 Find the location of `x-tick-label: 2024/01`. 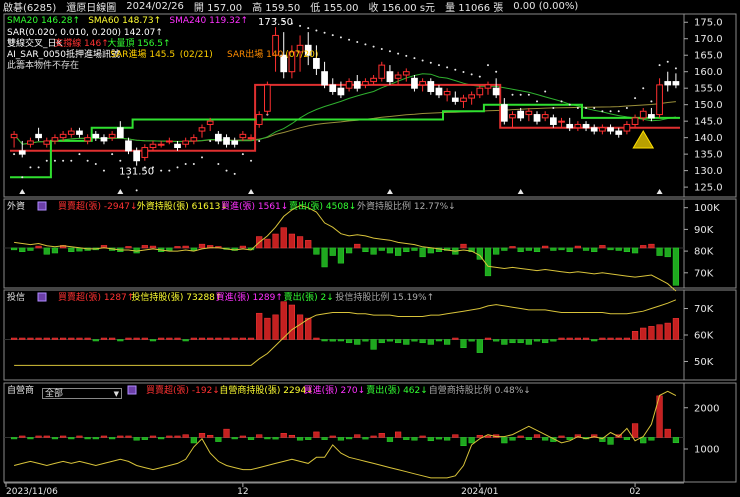

x-tick-label: 2024/01 is located at coordinates (479, 492).